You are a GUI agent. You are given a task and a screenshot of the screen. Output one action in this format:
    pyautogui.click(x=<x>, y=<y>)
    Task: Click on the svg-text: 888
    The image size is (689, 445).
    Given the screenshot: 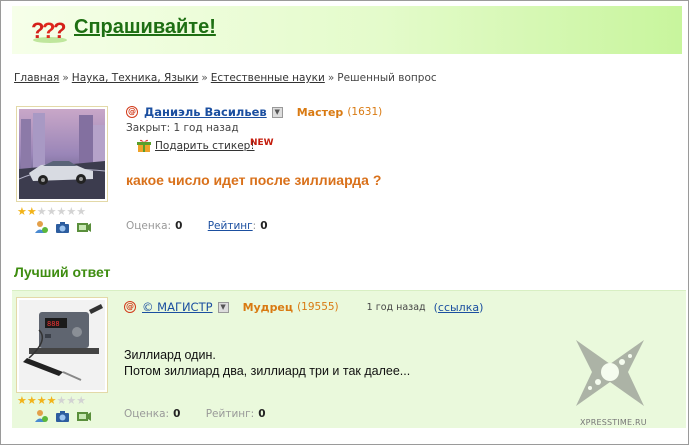 What is the action you would take?
    pyautogui.click(x=53, y=324)
    